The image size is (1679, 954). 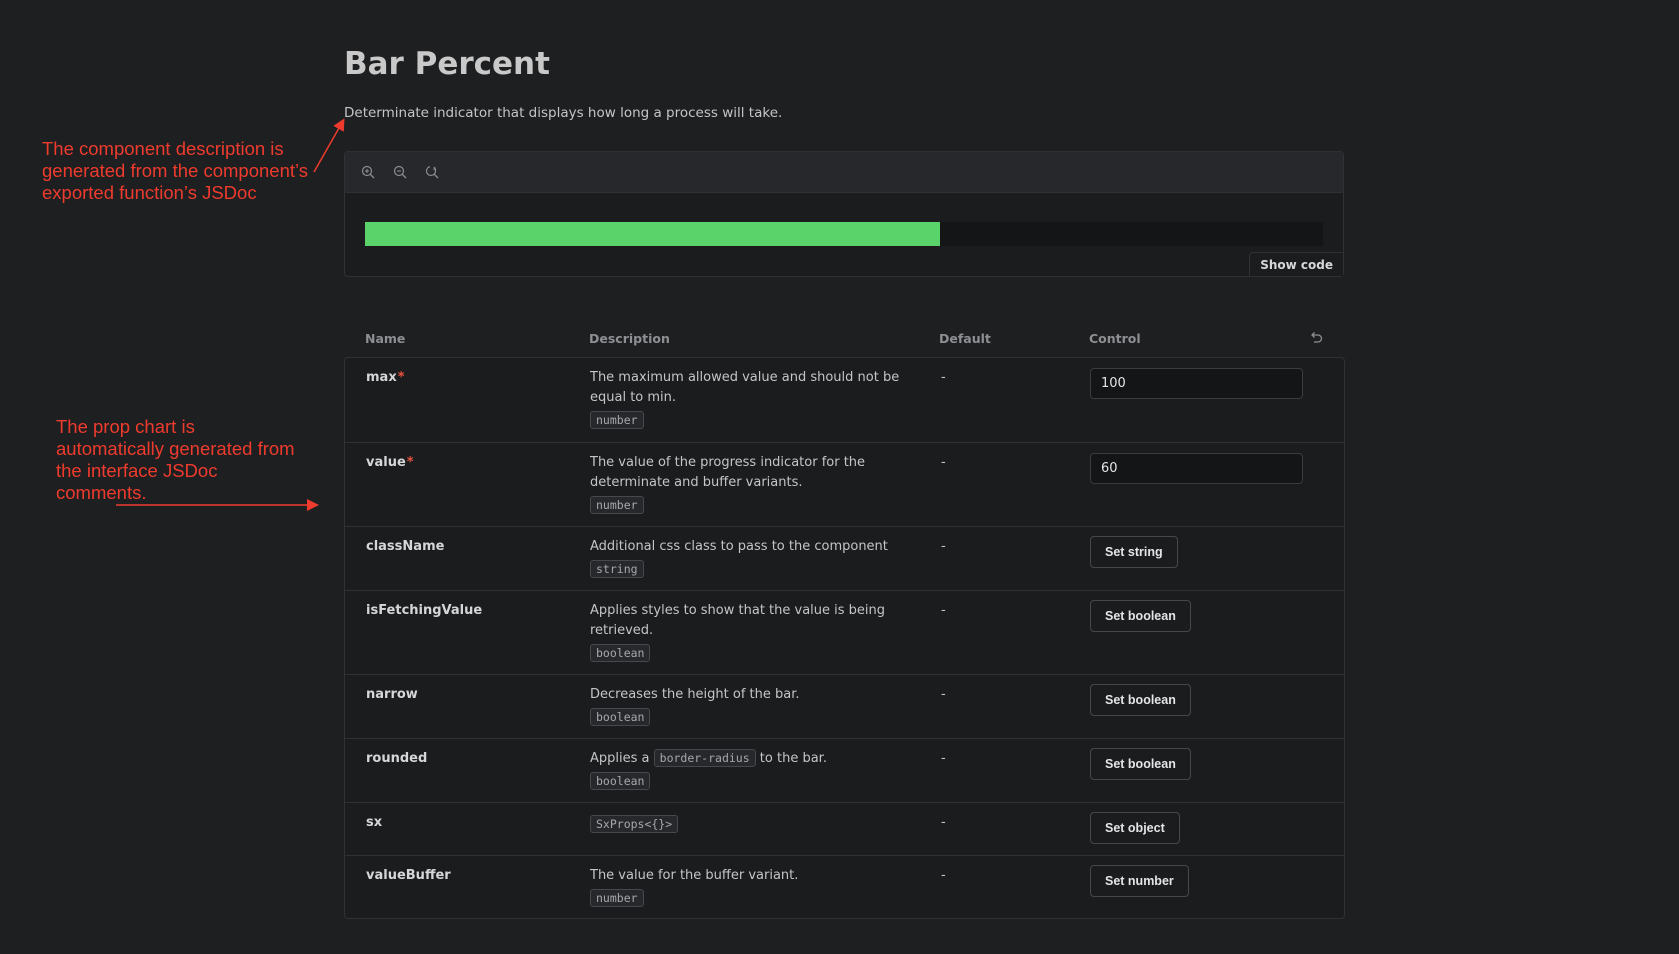 I want to click on zoom-out-icon, so click(x=400, y=172).